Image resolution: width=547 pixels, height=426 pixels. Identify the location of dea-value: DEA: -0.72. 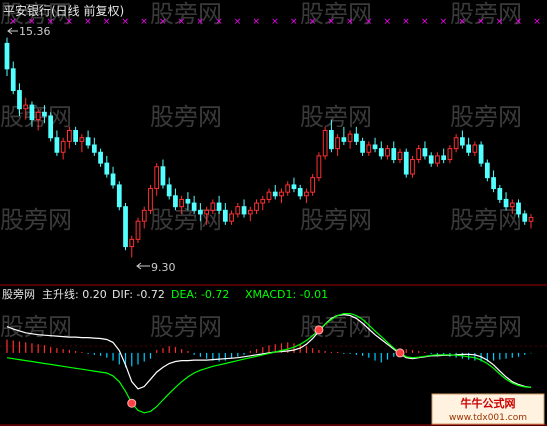
(200, 294).